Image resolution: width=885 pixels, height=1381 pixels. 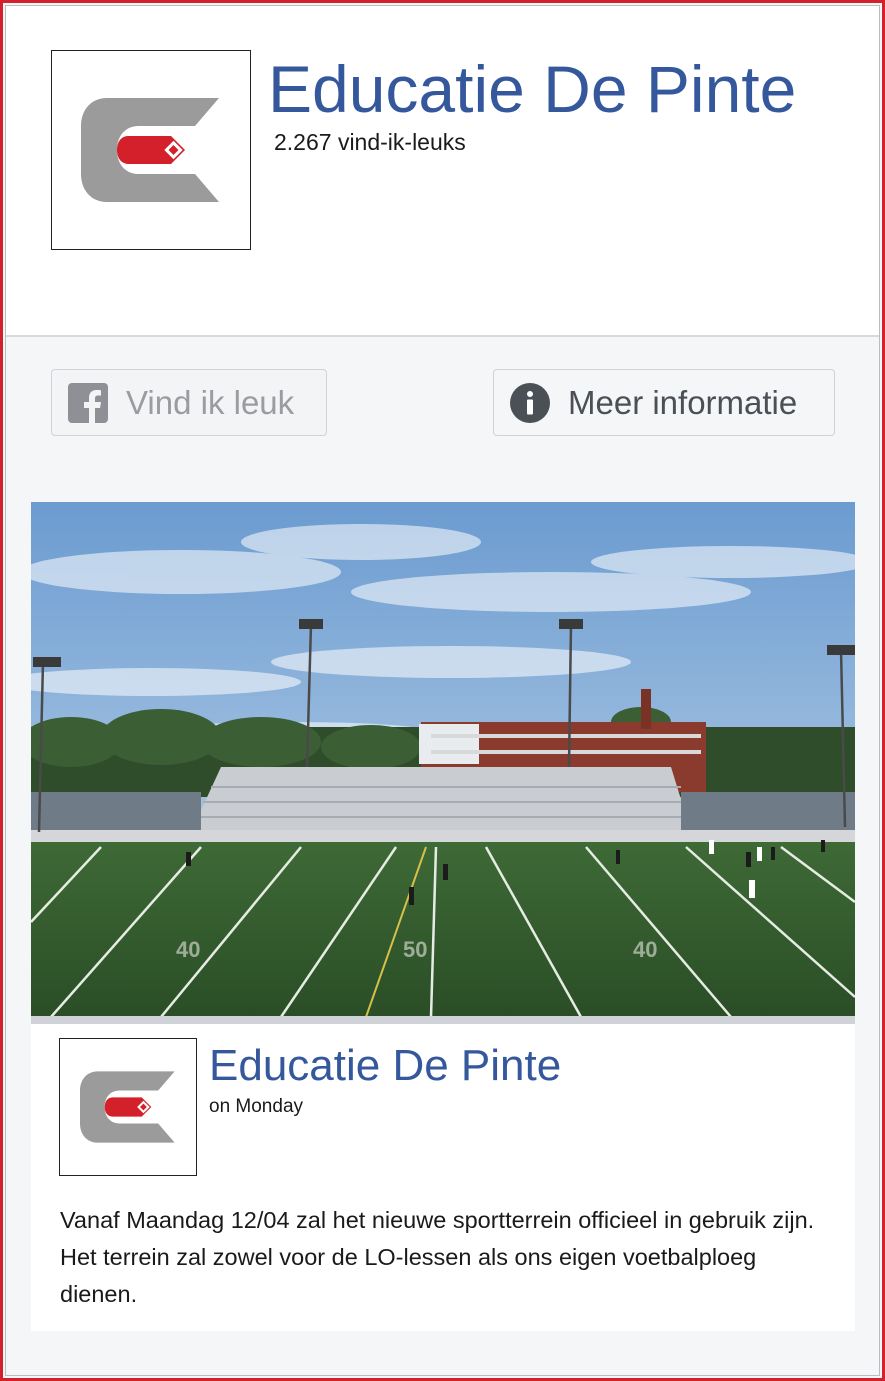 I want to click on page-logo, so click(x=151, y=150).